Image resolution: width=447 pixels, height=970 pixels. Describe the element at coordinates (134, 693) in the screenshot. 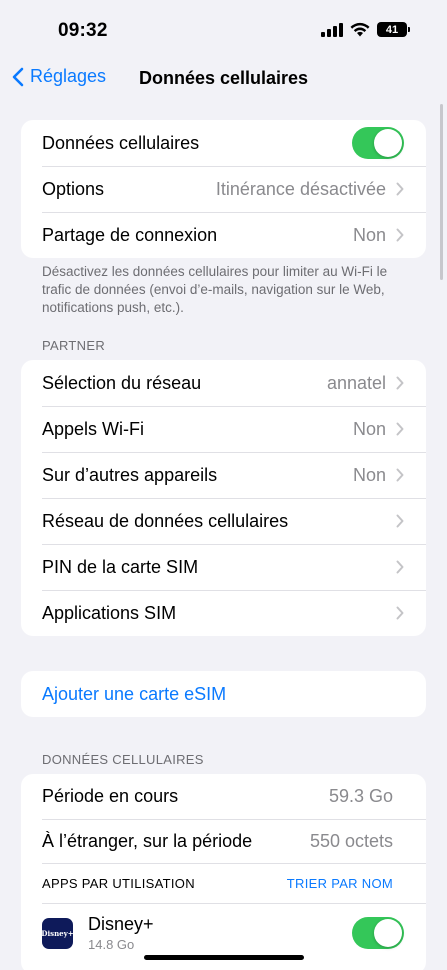

I see `add-esim-label: Ajouter une carte eSIM` at that location.